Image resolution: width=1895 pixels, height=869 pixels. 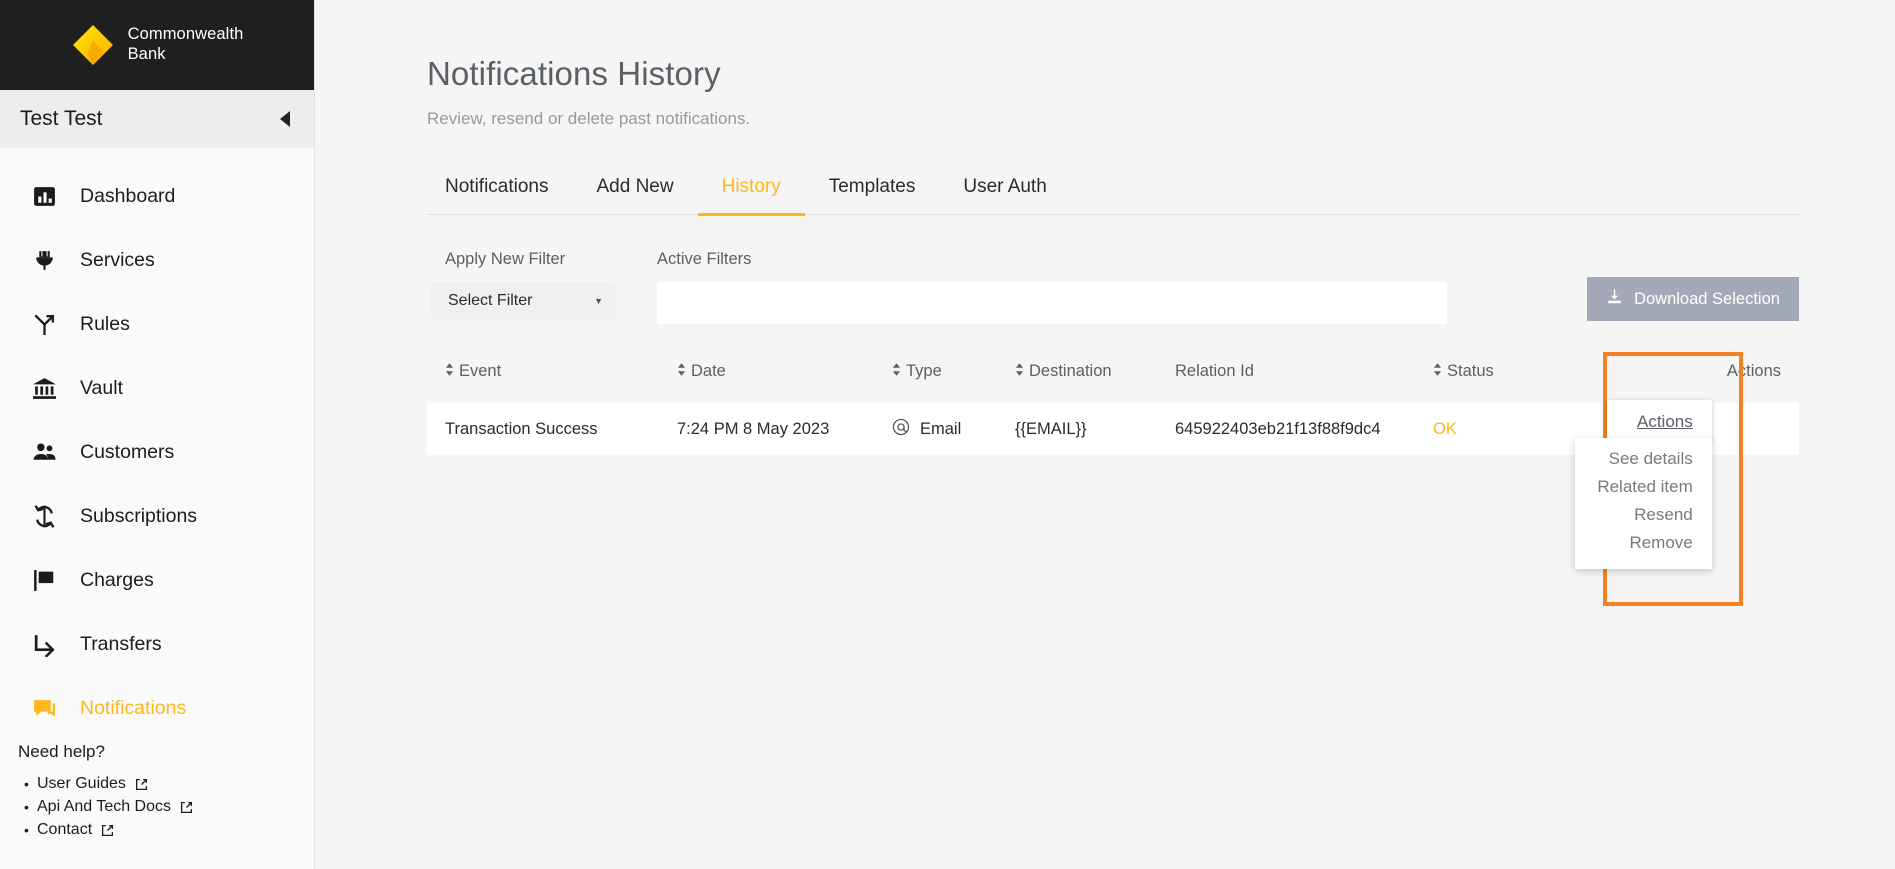 I want to click on download-selection-wrap: Download Selection, so click(x=1693, y=285).